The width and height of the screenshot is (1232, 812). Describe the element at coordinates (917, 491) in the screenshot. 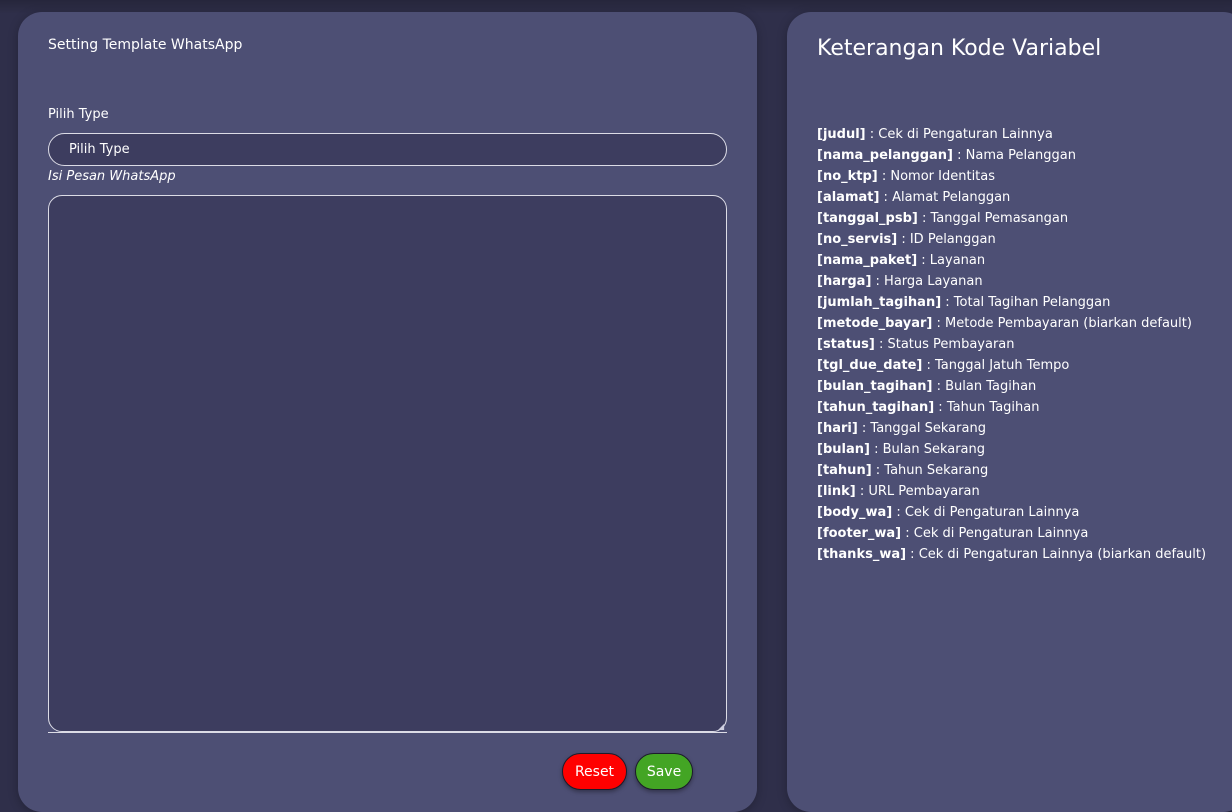

I see `variable-description: : URL Pembayaran` at that location.